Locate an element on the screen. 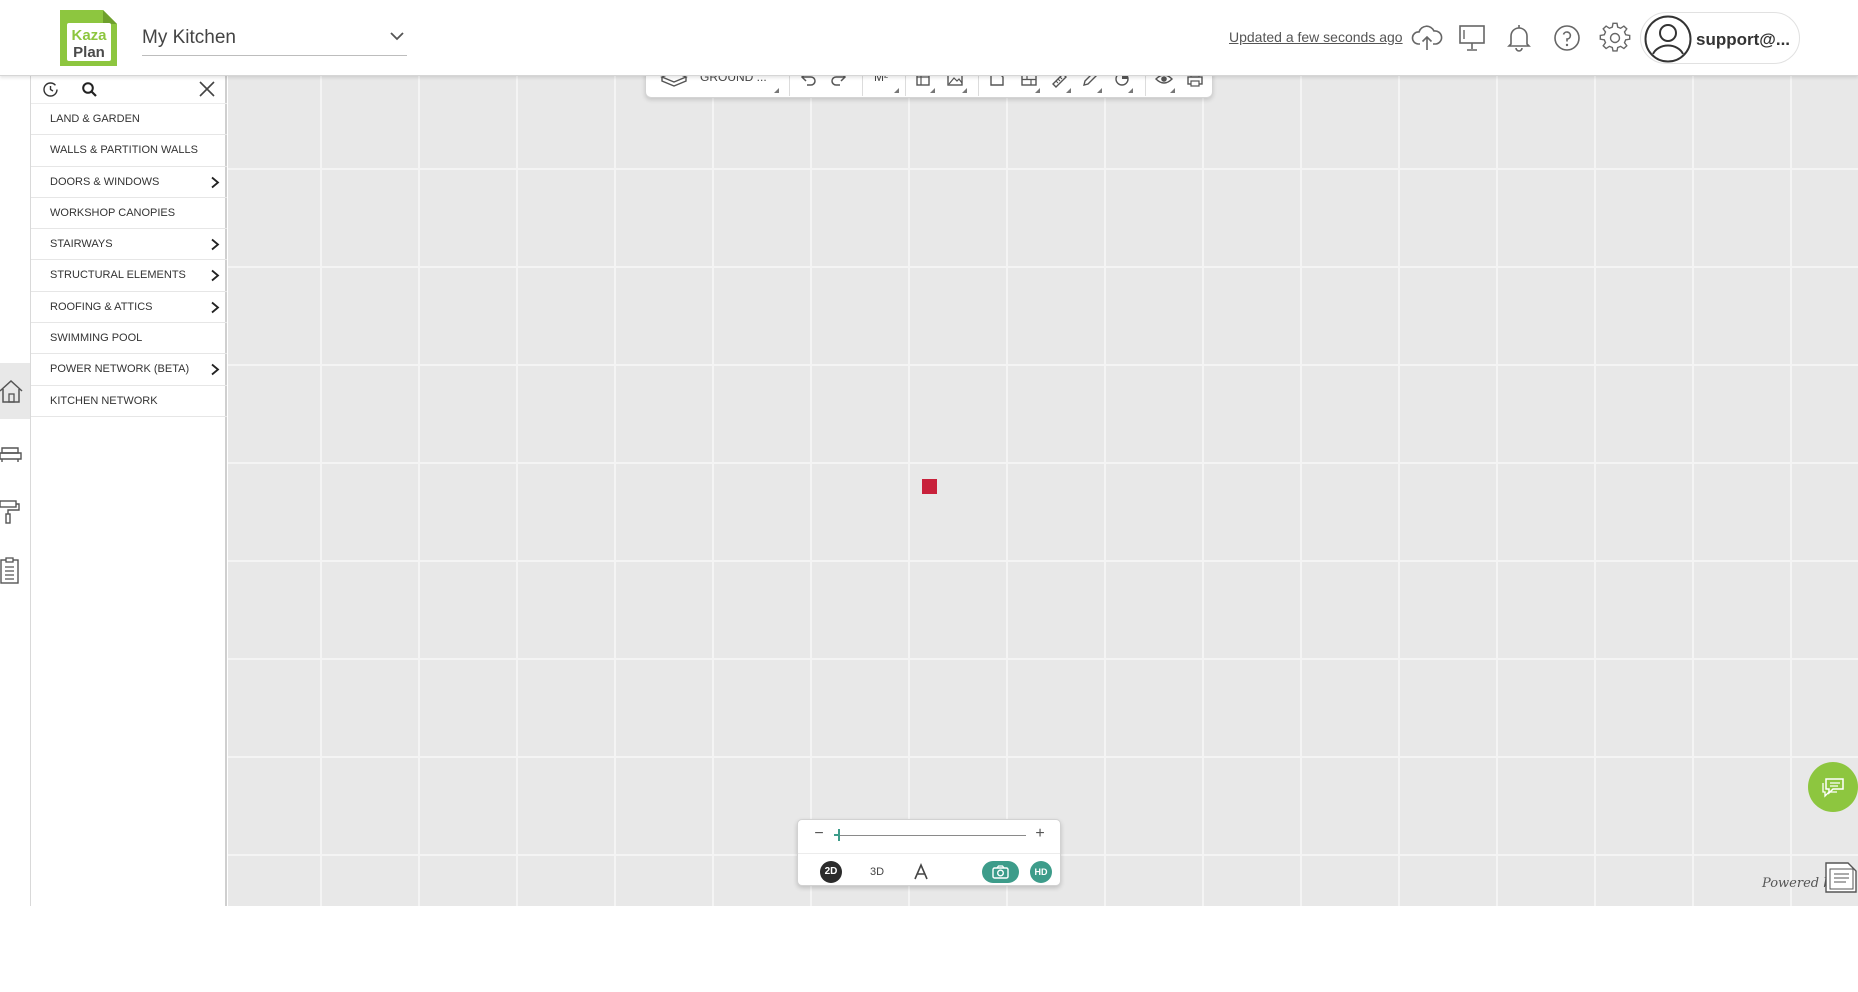 The height and width of the screenshot is (992, 1858). draw-tool-corner is located at coordinates (1099, 90).